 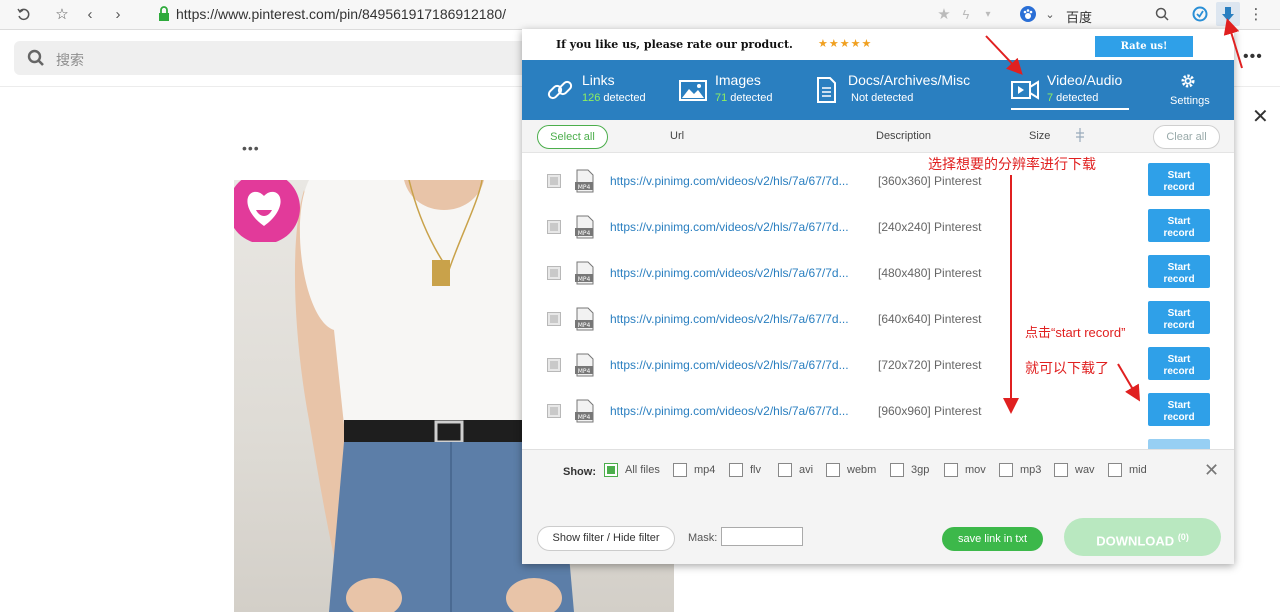 I want to click on annotation-arrows, so click(x=1114, y=216).